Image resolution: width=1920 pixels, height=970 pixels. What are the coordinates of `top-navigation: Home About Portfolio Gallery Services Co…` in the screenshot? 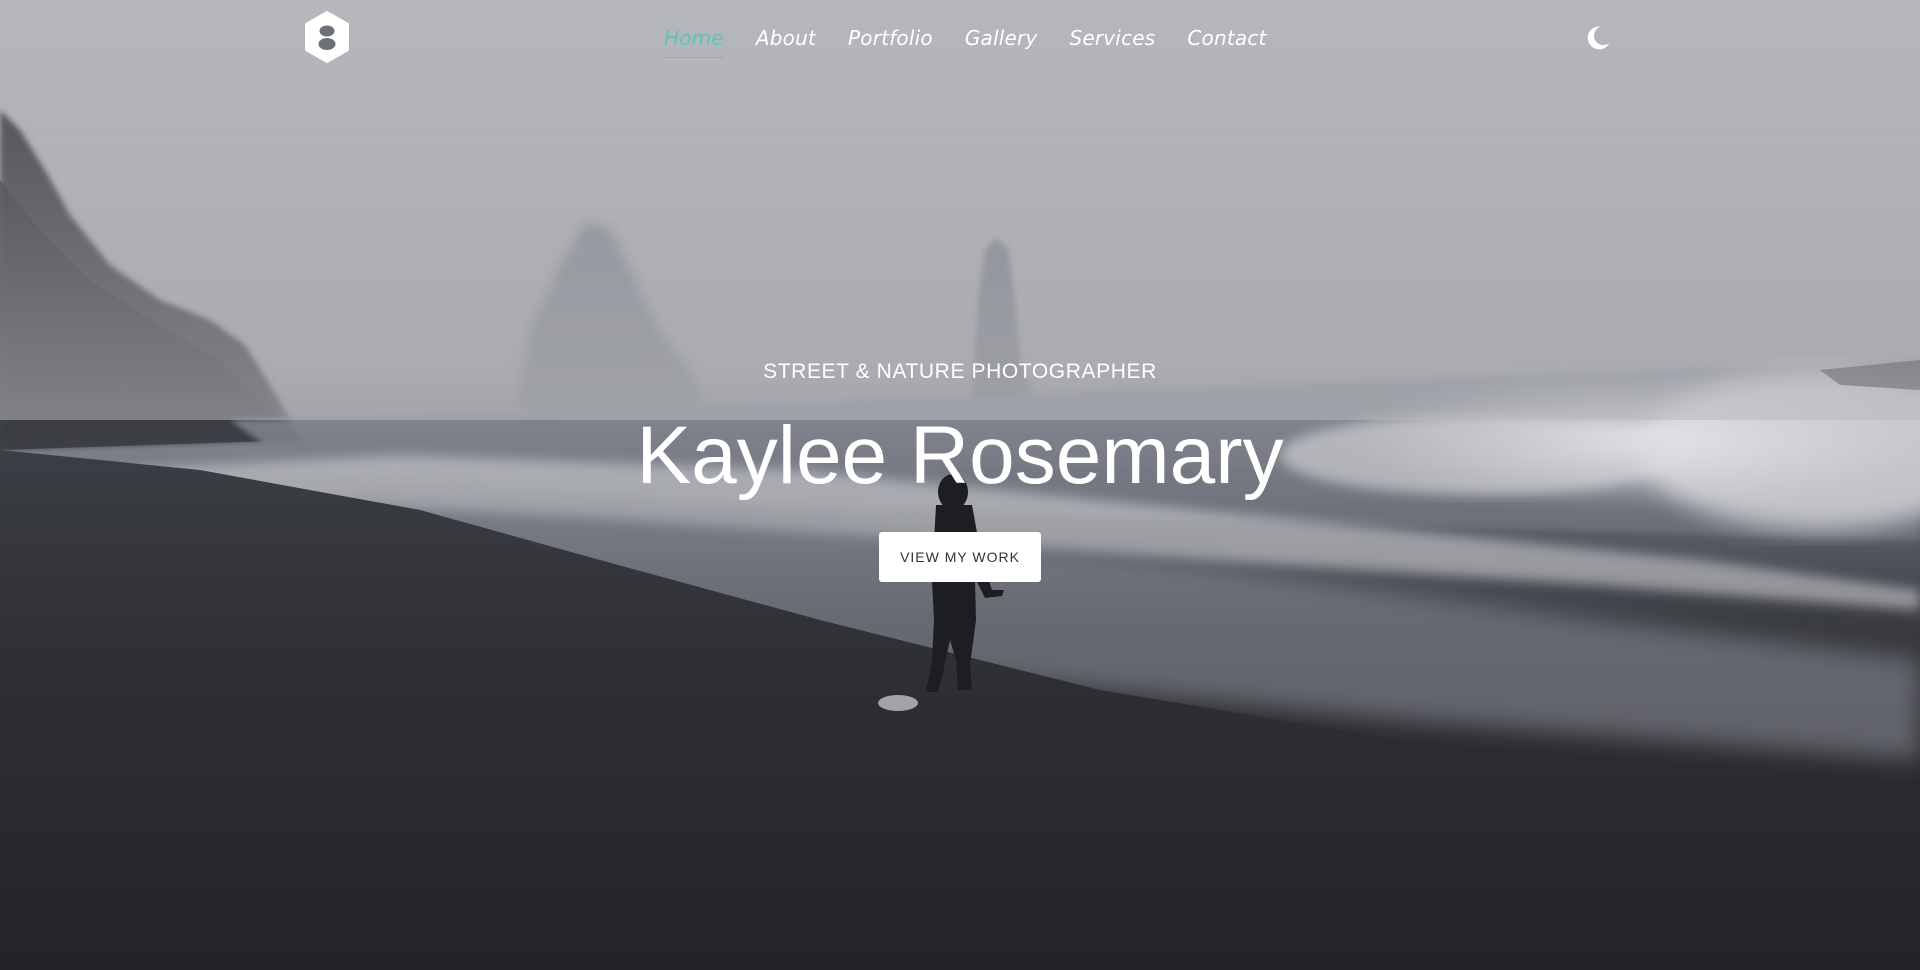 It's located at (960, 39).